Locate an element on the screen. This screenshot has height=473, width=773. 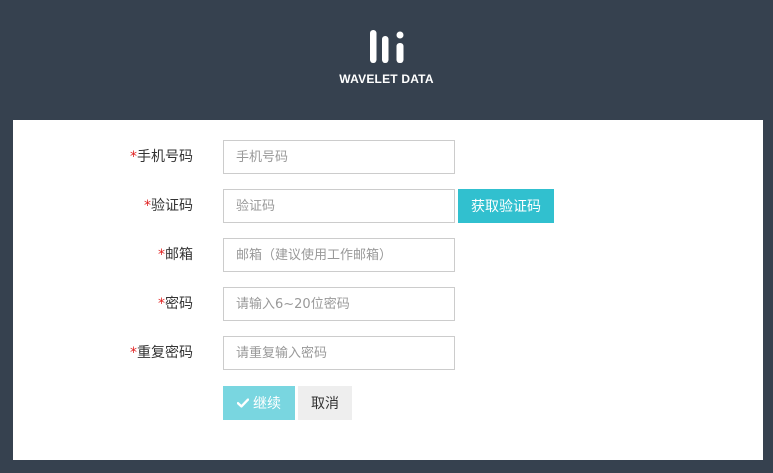
repeat-password-input is located at coordinates (339, 353).